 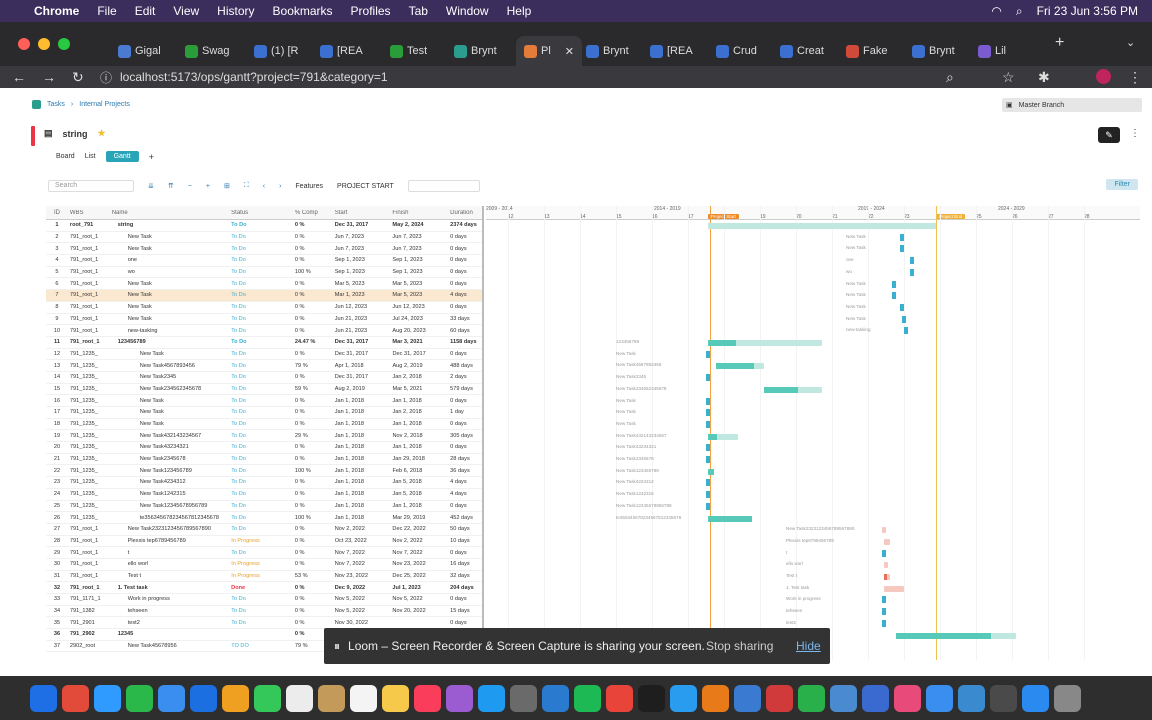 What do you see at coordinates (56, 11) in the screenshot?
I see `app-name: Chrome` at bounding box center [56, 11].